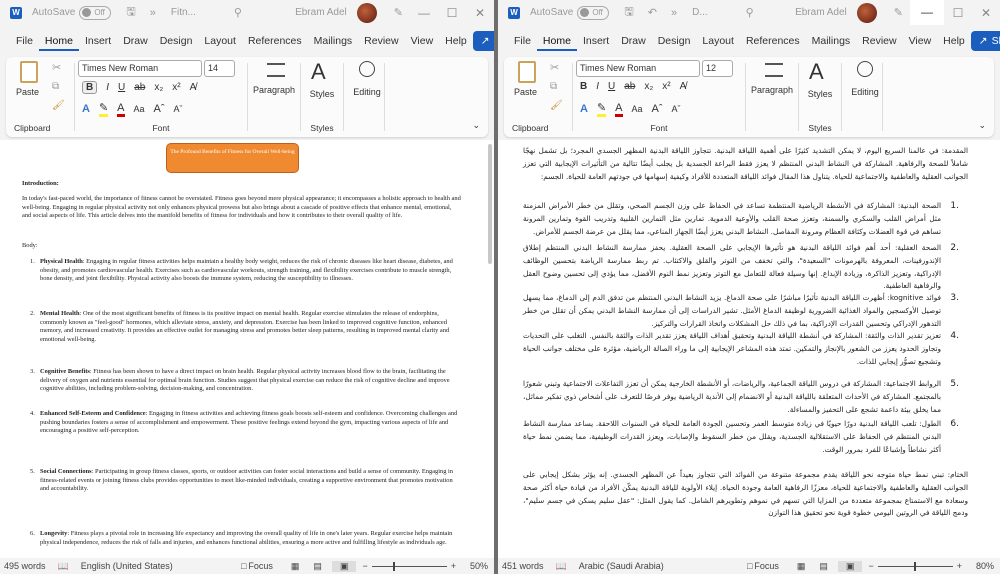 This screenshot has width=1000, height=574. Describe the element at coordinates (583, 86) in the screenshot. I see `bold-icon: B` at that location.